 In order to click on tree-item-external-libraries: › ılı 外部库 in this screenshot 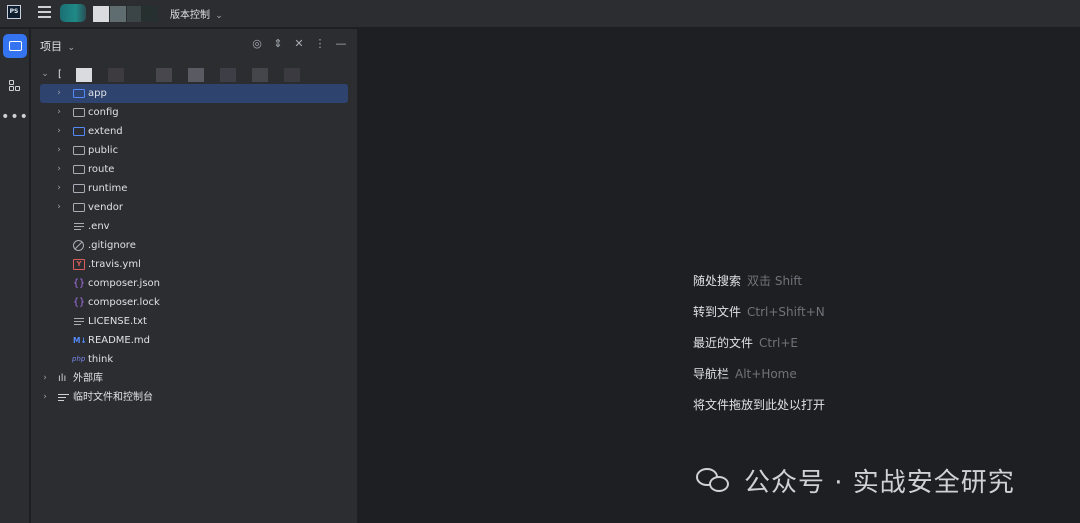, I will do `click(194, 378)`.